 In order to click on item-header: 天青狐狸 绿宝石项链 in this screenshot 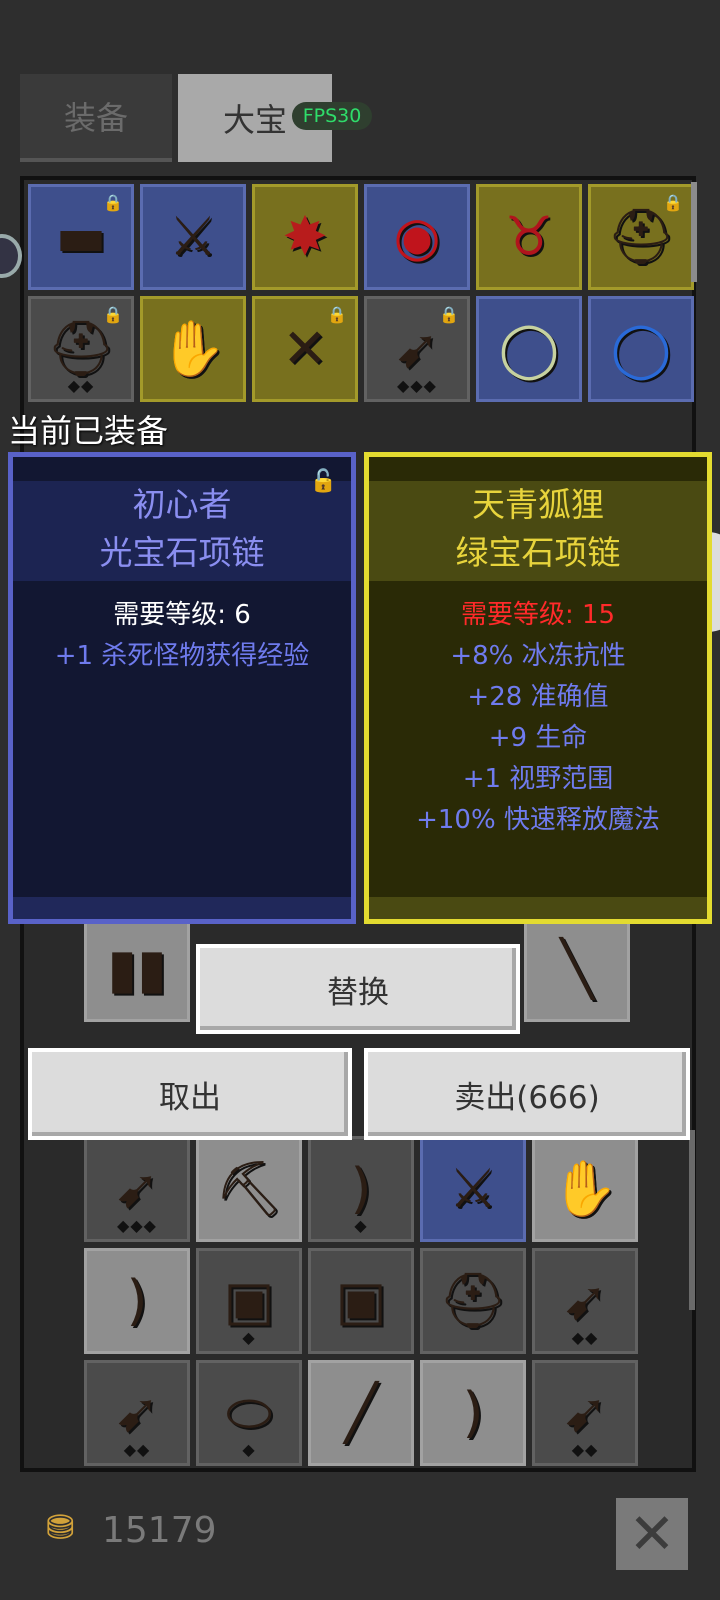, I will do `click(538, 531)`.